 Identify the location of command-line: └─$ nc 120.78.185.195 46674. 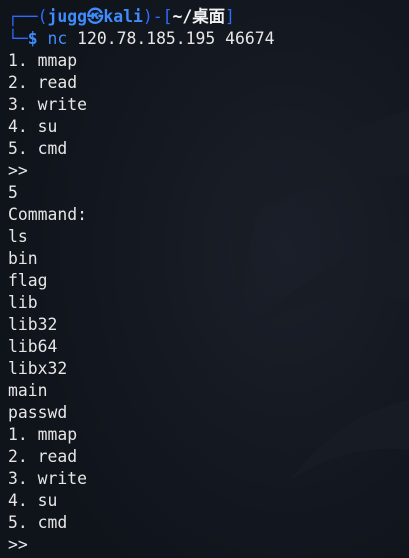
(208, 39).